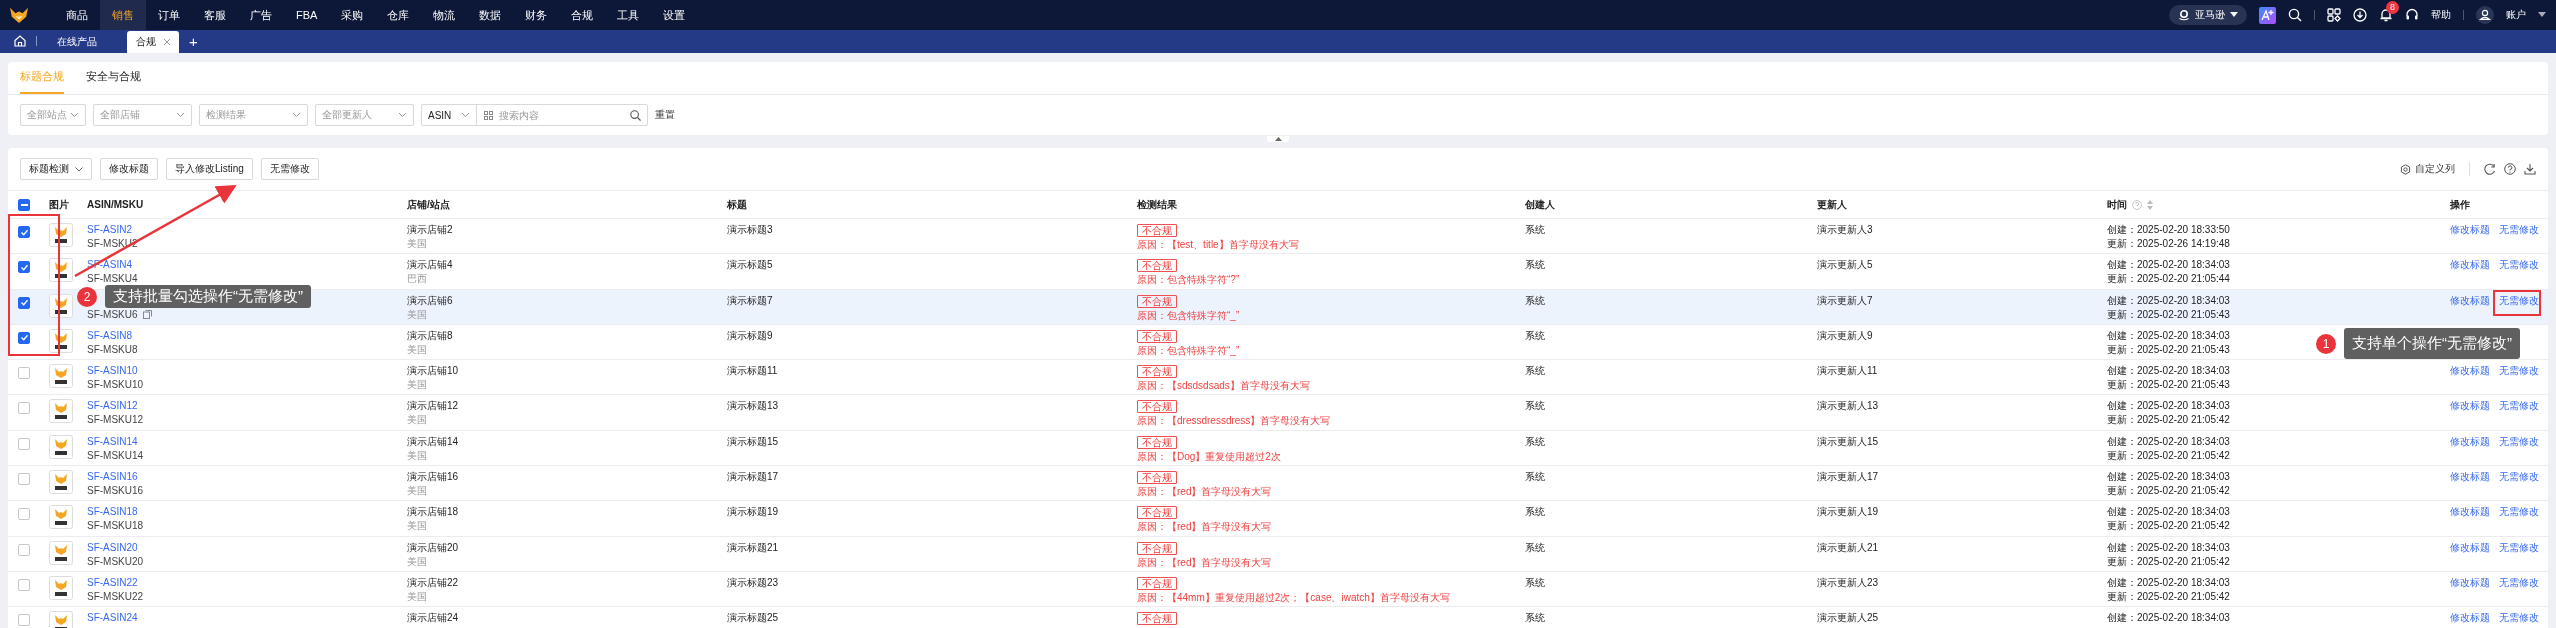 This screenshot has height=628, width=2556. What do you see at coordinates (398, 15) in the screenshot?
I see `nav-item: 仓库` at bounding box center [398, 15].